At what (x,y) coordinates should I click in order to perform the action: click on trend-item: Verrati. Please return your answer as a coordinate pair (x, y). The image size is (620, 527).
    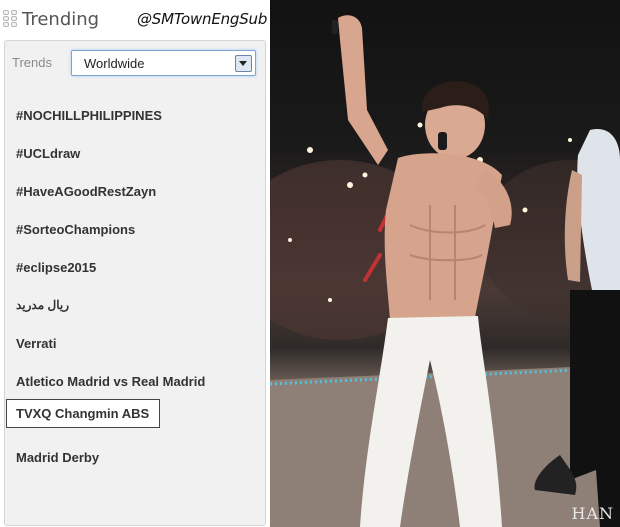
    Looking at the image, I should click on (36, 343).